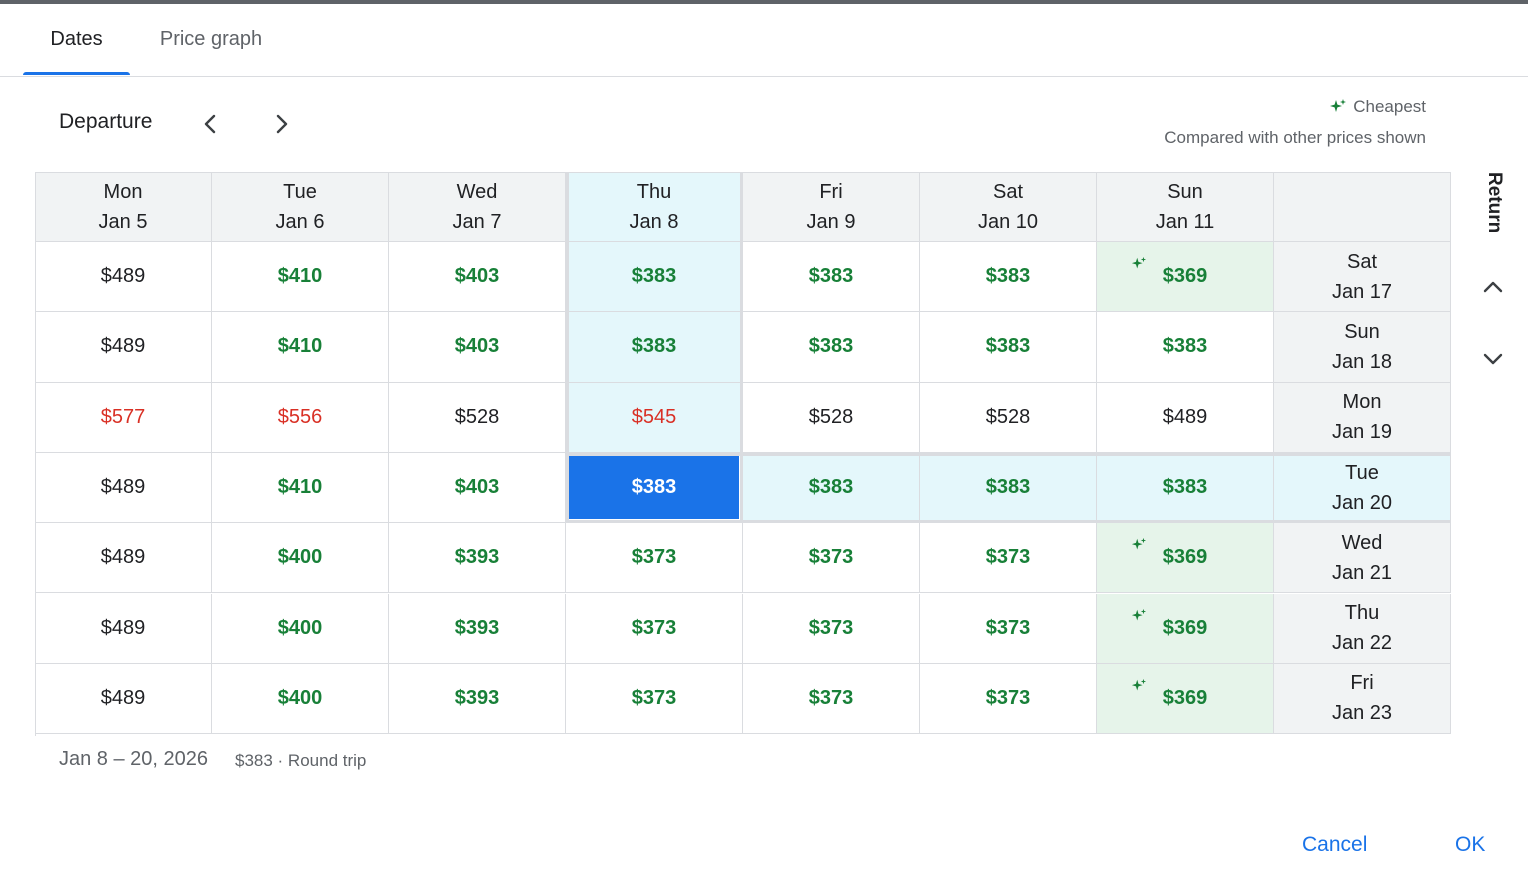 This screenshot has width=1528, height=883. I want to click on next-week-button, so click(282, 124).